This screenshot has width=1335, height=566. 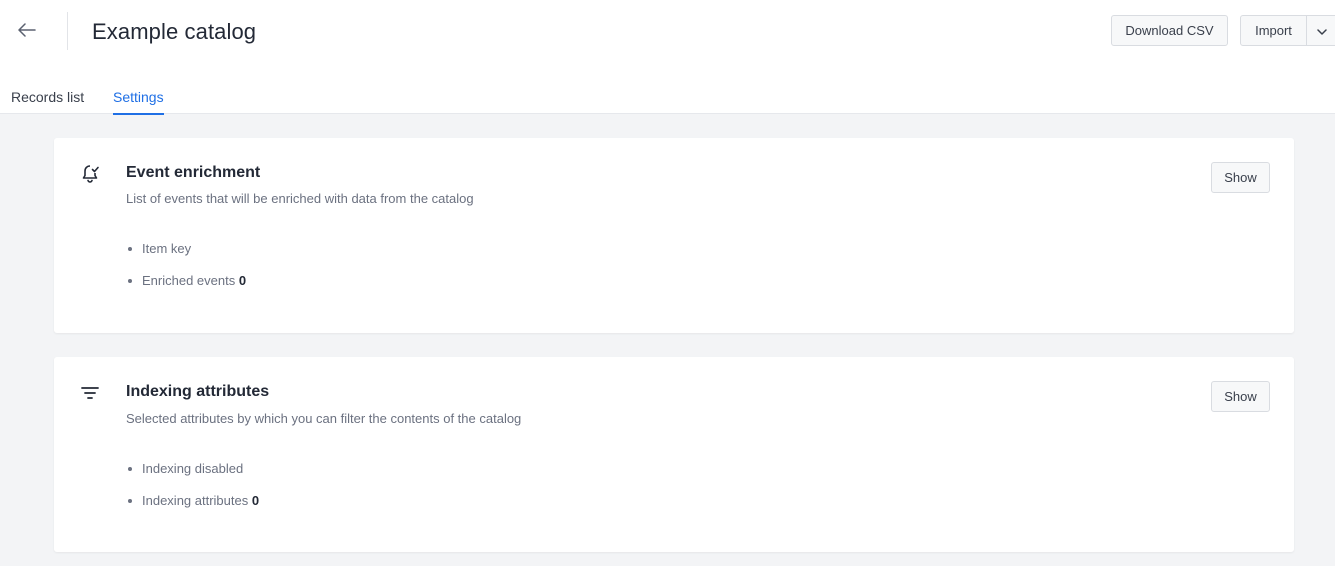 I want to click on filter-icon, so click(x=90, y=393).